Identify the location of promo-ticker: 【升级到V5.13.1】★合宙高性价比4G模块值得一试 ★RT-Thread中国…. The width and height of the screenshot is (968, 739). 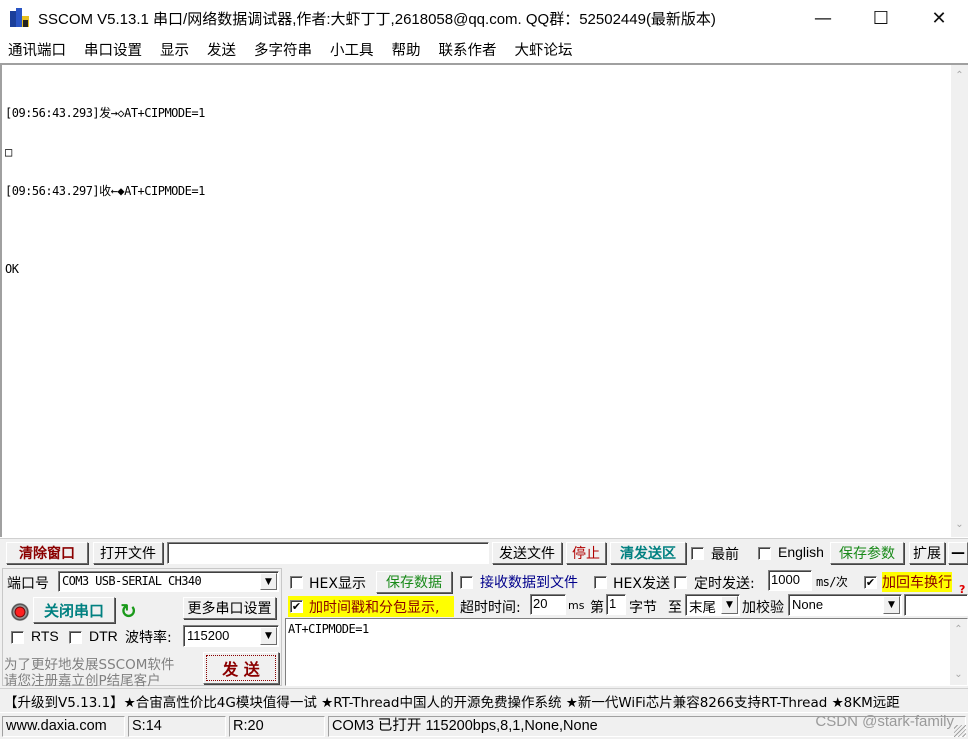
(484, 700).